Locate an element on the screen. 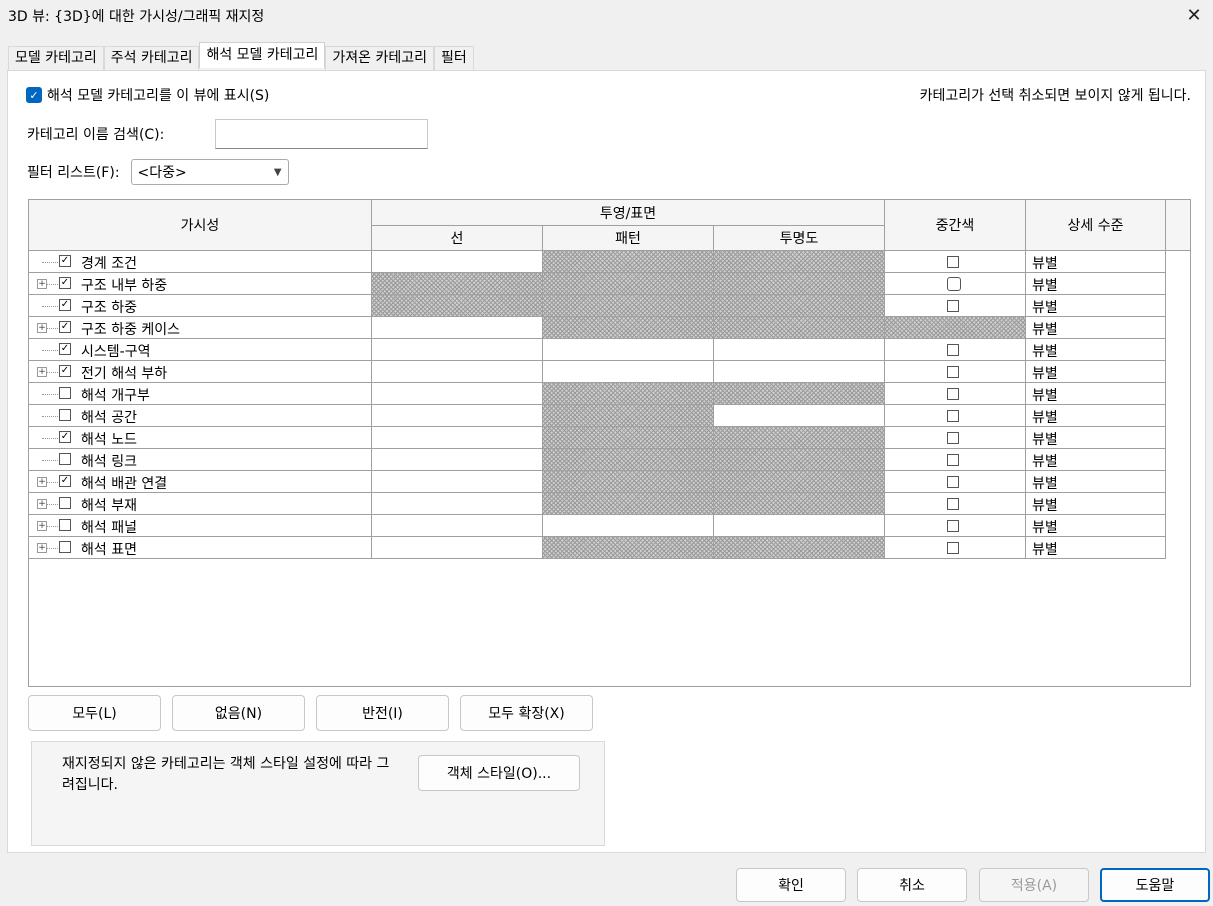 This screenshot has width=1213, height=906. apply-button: 적용(A) is located at coordinates (1034, 885).